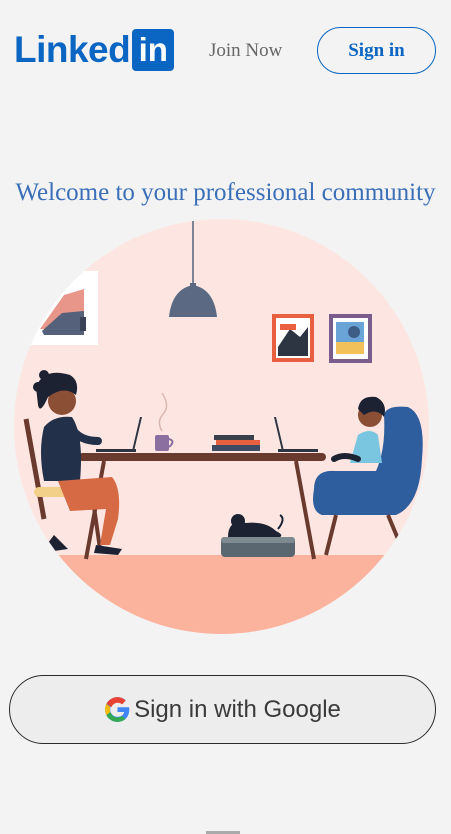 The height and width of the screenshot is (834, 451). What do you see at coordinates (293, 338) in the screenshot?
I see `picture-frame-left` at bounding box center [293, 338].